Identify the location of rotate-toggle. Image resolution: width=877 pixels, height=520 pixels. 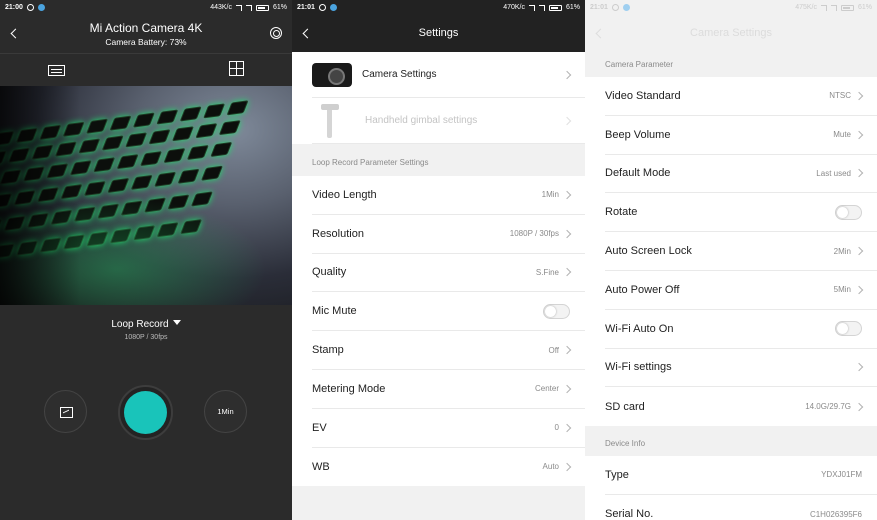
(848, 212).